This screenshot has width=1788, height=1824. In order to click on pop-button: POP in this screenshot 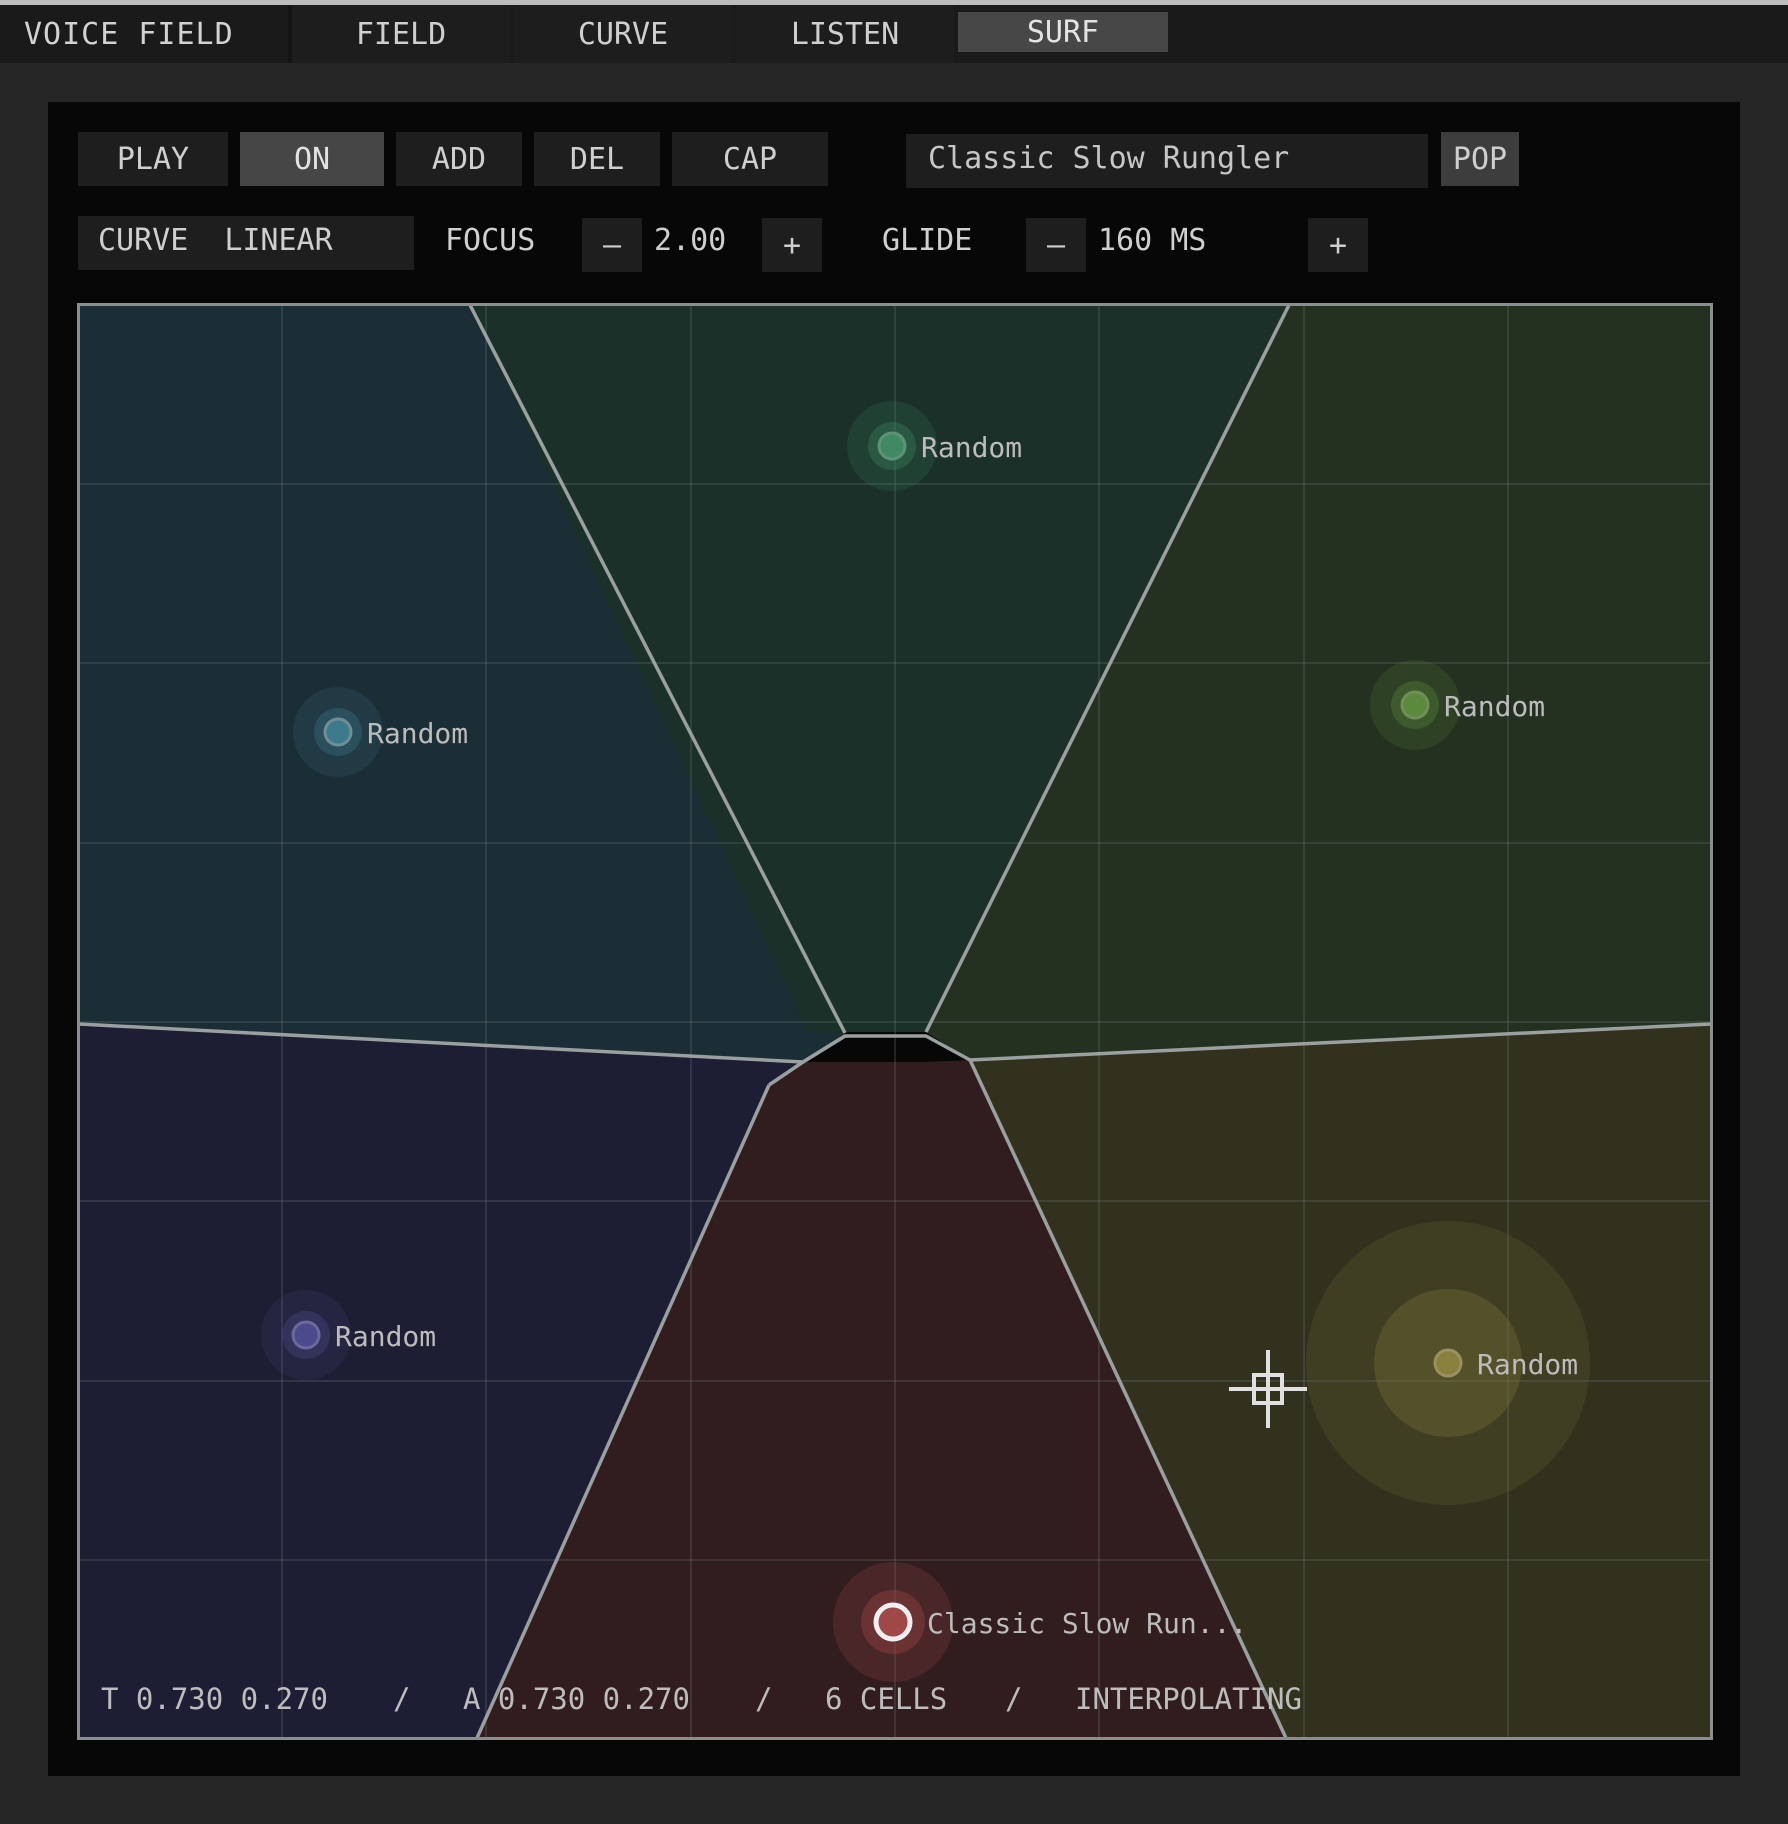, I will do `click(1480, 159)`.